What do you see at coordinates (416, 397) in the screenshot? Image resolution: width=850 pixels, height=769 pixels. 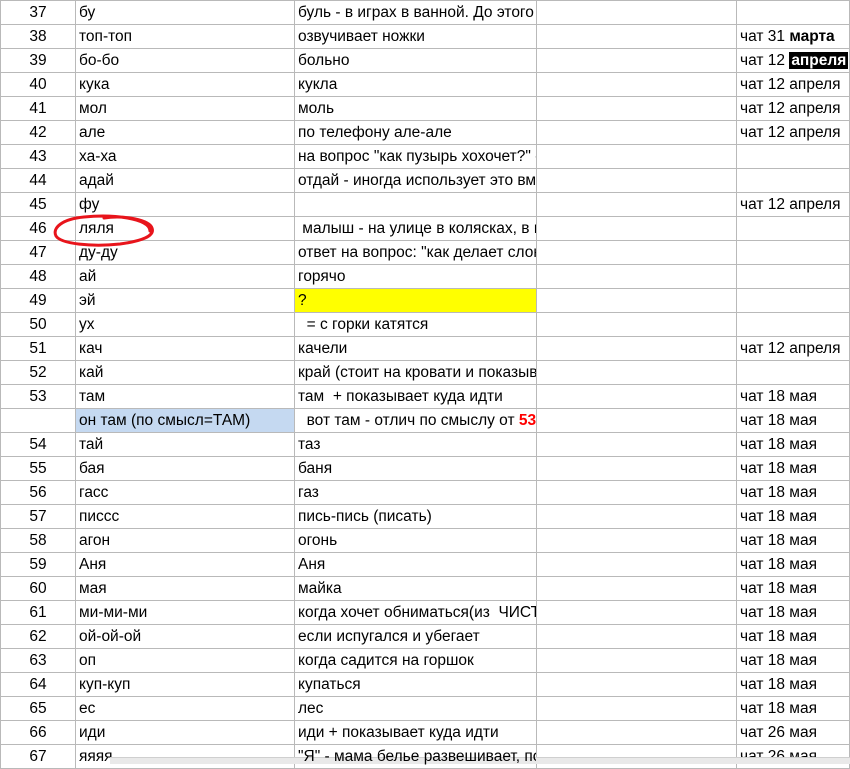 I see `meaning-cell: там + показывает куда идти` at bounding box center [416, 397].